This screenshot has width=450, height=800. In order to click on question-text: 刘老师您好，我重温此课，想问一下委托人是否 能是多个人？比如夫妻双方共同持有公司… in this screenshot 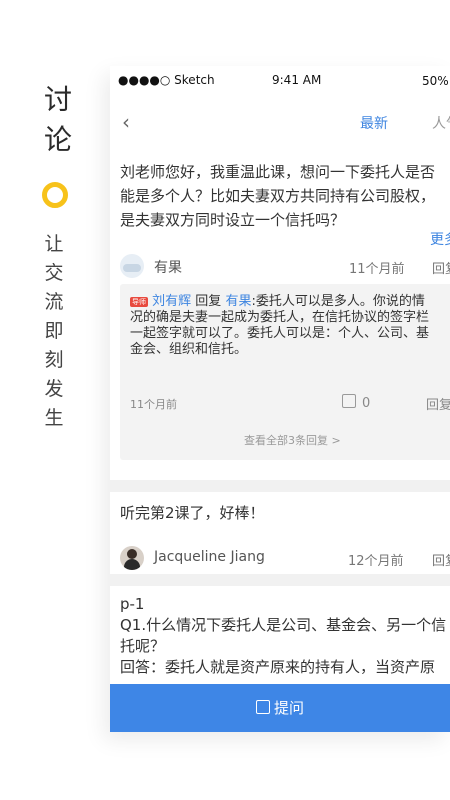, I will do `click(285, 196)`.